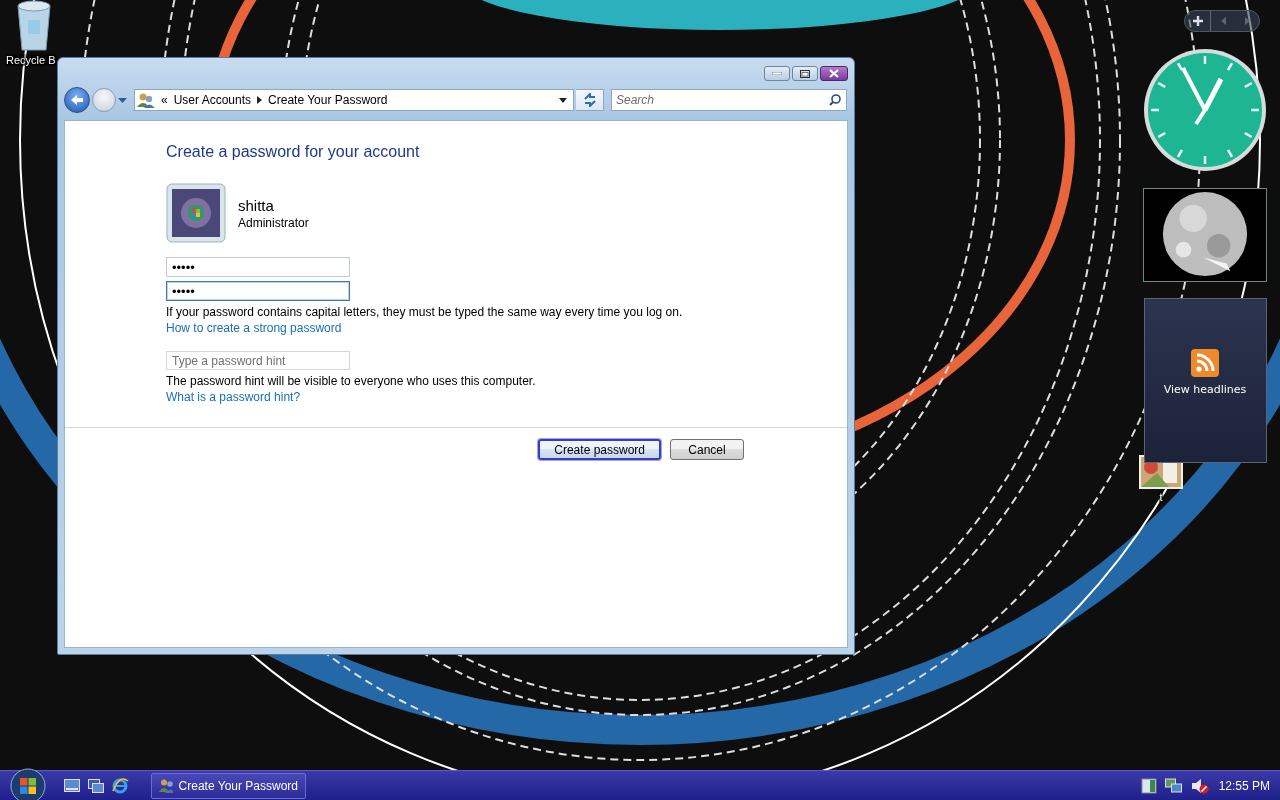 The width and height of the screenshot is (1280, 800). What do you see at coordinates (258, 360) in the screenshot?
I see `hint-field: Type a password hint` at bounding box center [258, 360].